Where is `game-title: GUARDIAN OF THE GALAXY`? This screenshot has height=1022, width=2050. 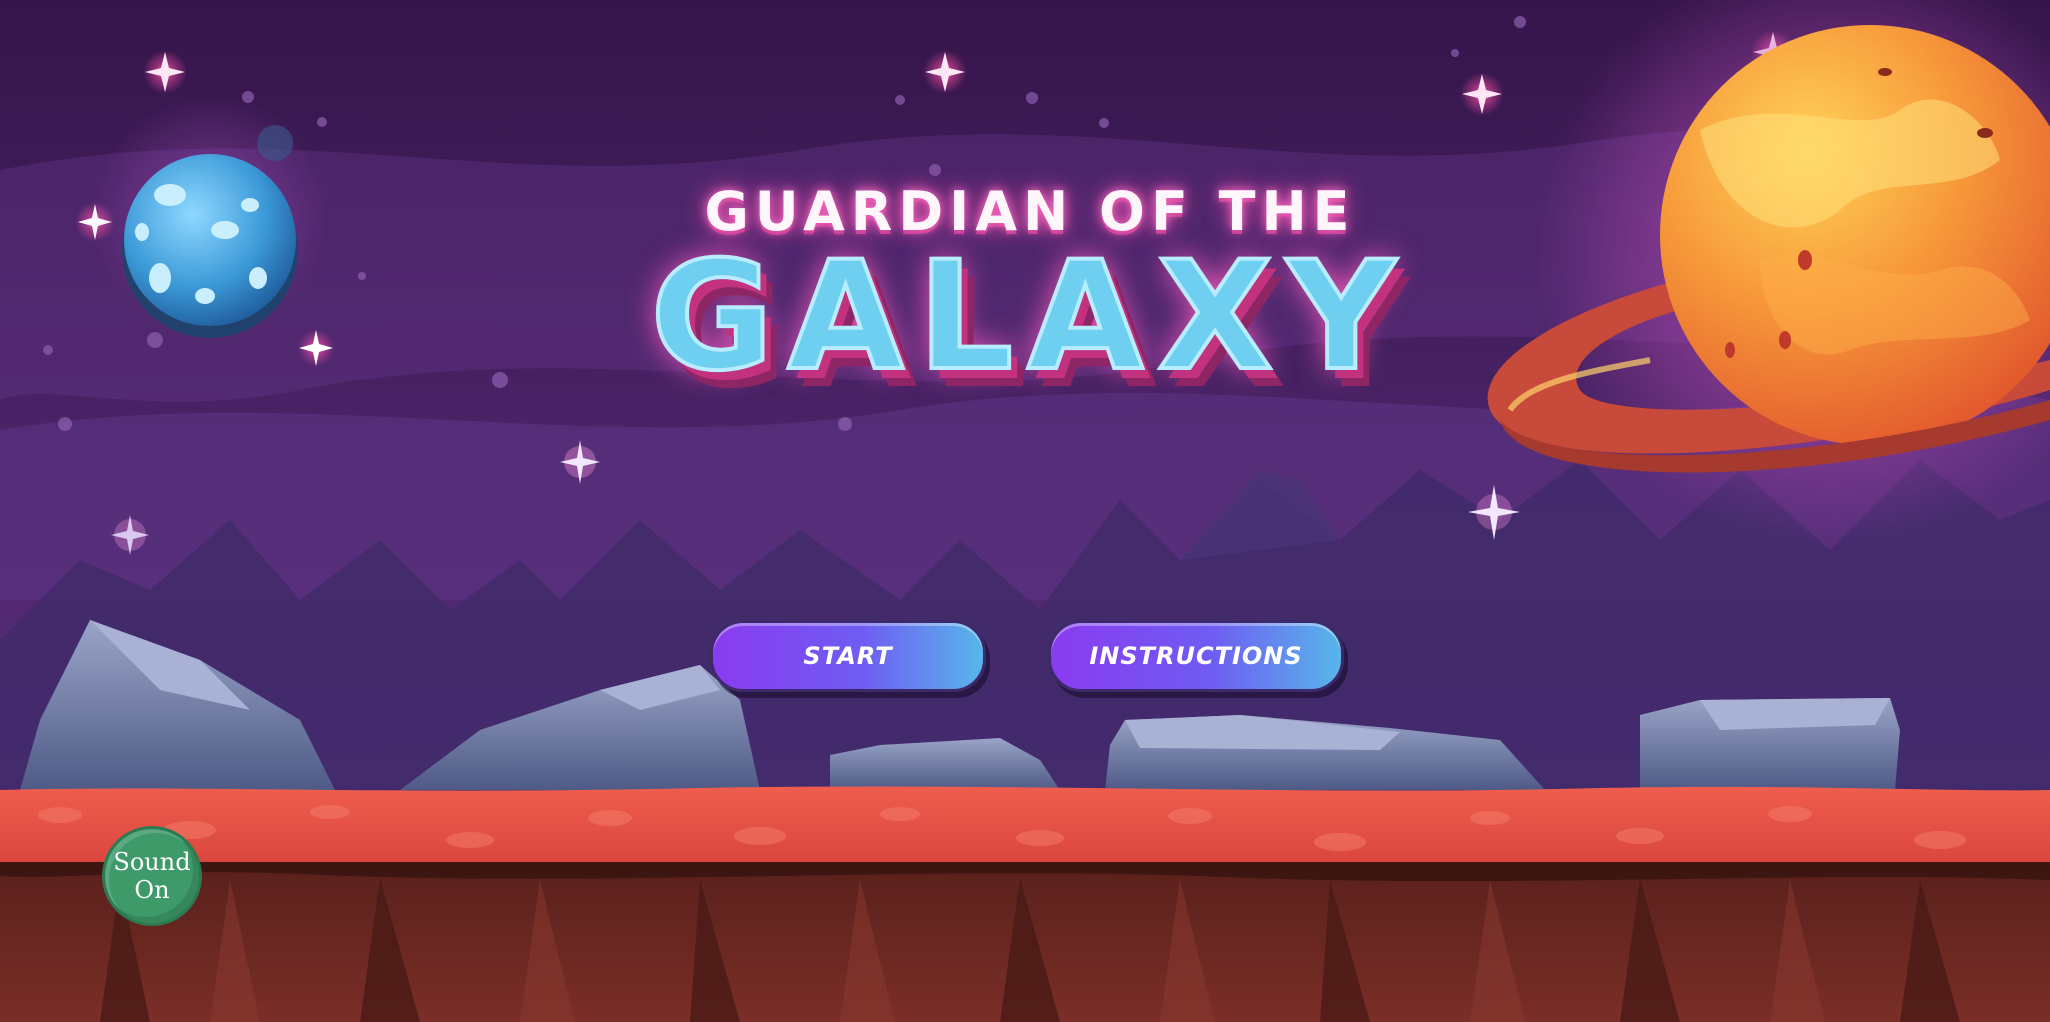 game-title: GUARDIAN OF THE GALAXY is located at coordinates (1030, 300).